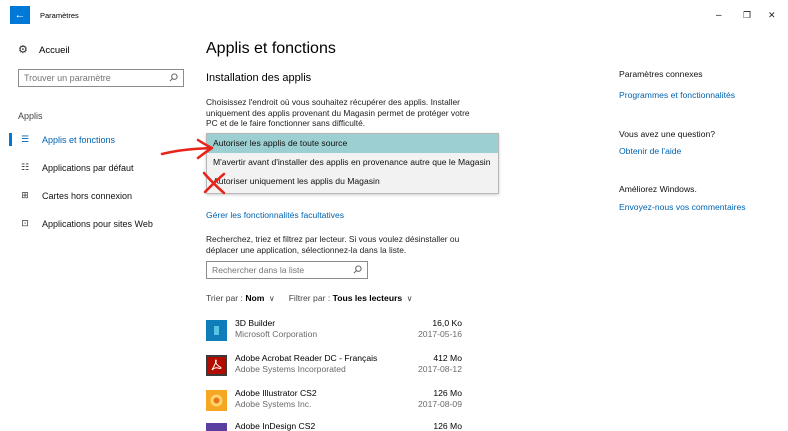  What do you see at coordinates (677, 95) in the screenshot?
I see `programs-features-link: Programmes et fonctionnalités` at bounding box center [677, 95].